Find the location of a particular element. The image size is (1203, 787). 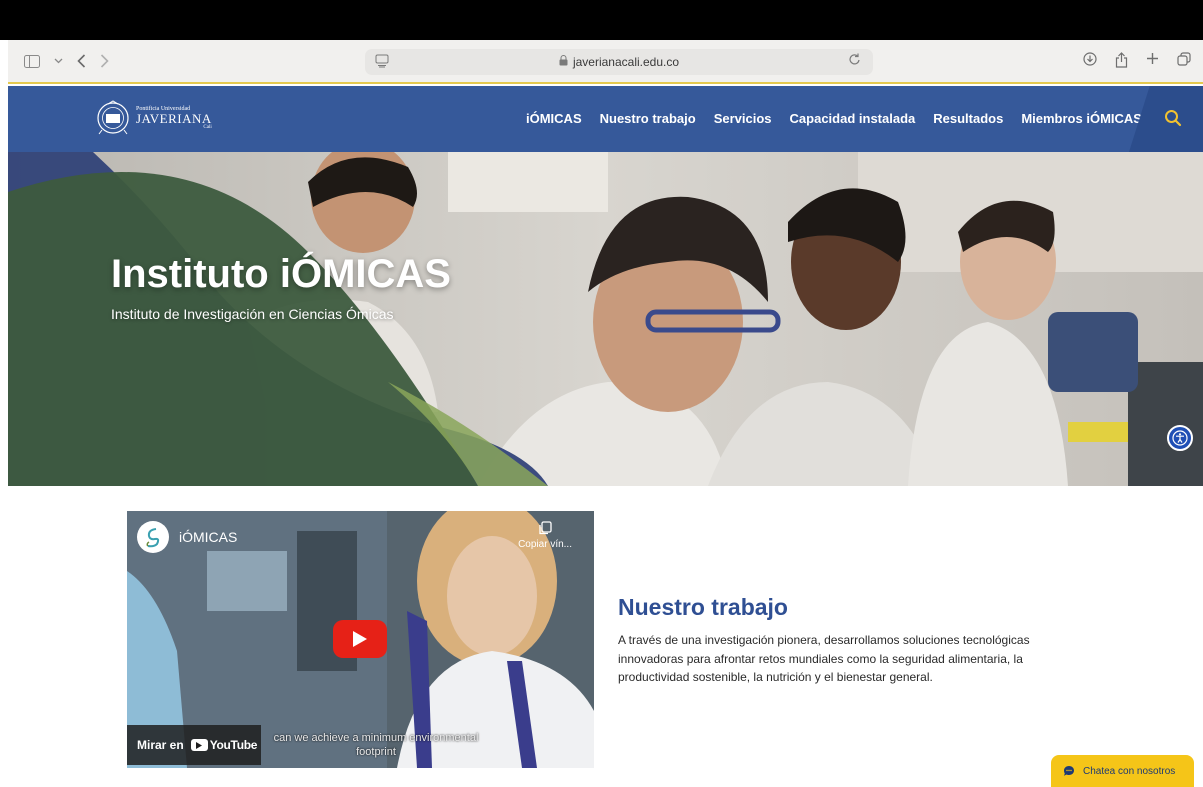

lock-icon is located at coordinates (563, 62).